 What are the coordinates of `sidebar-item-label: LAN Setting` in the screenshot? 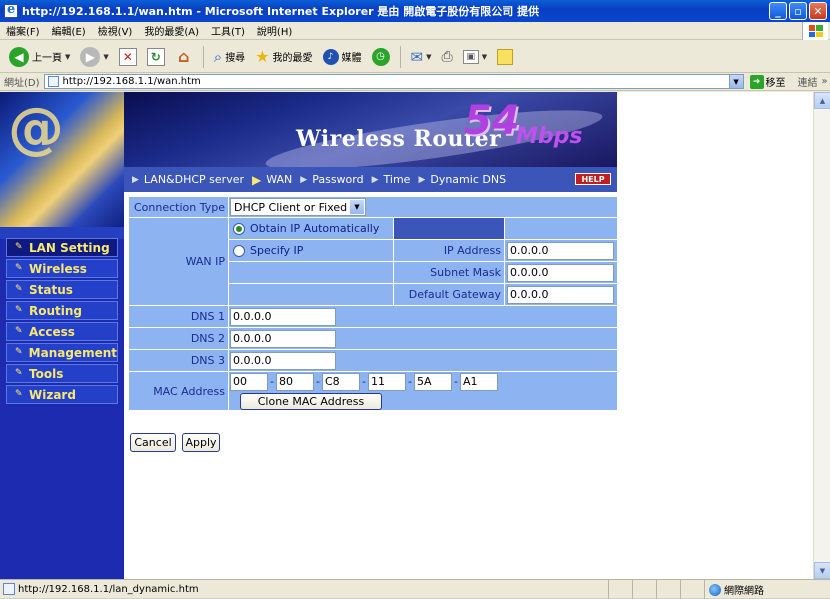 It's located at (69, 247).